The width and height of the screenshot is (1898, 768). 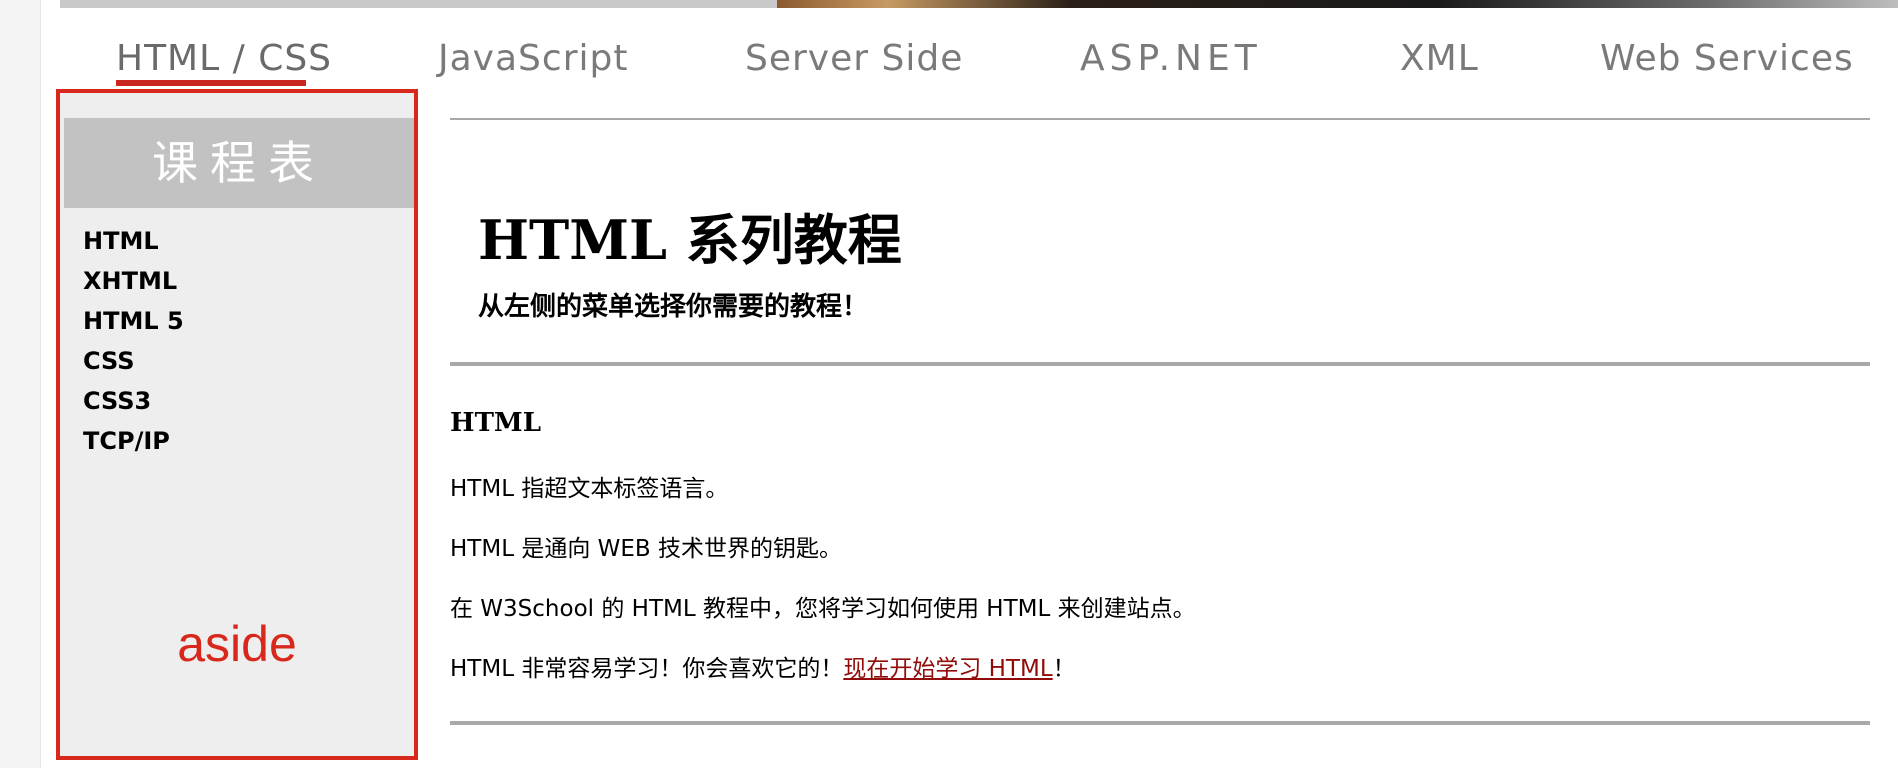 I want to click on paragraph-4: HTML 非常容易学习！你会喜欢它的！现在开始学习 HTML！, so click(x=763, y=666).